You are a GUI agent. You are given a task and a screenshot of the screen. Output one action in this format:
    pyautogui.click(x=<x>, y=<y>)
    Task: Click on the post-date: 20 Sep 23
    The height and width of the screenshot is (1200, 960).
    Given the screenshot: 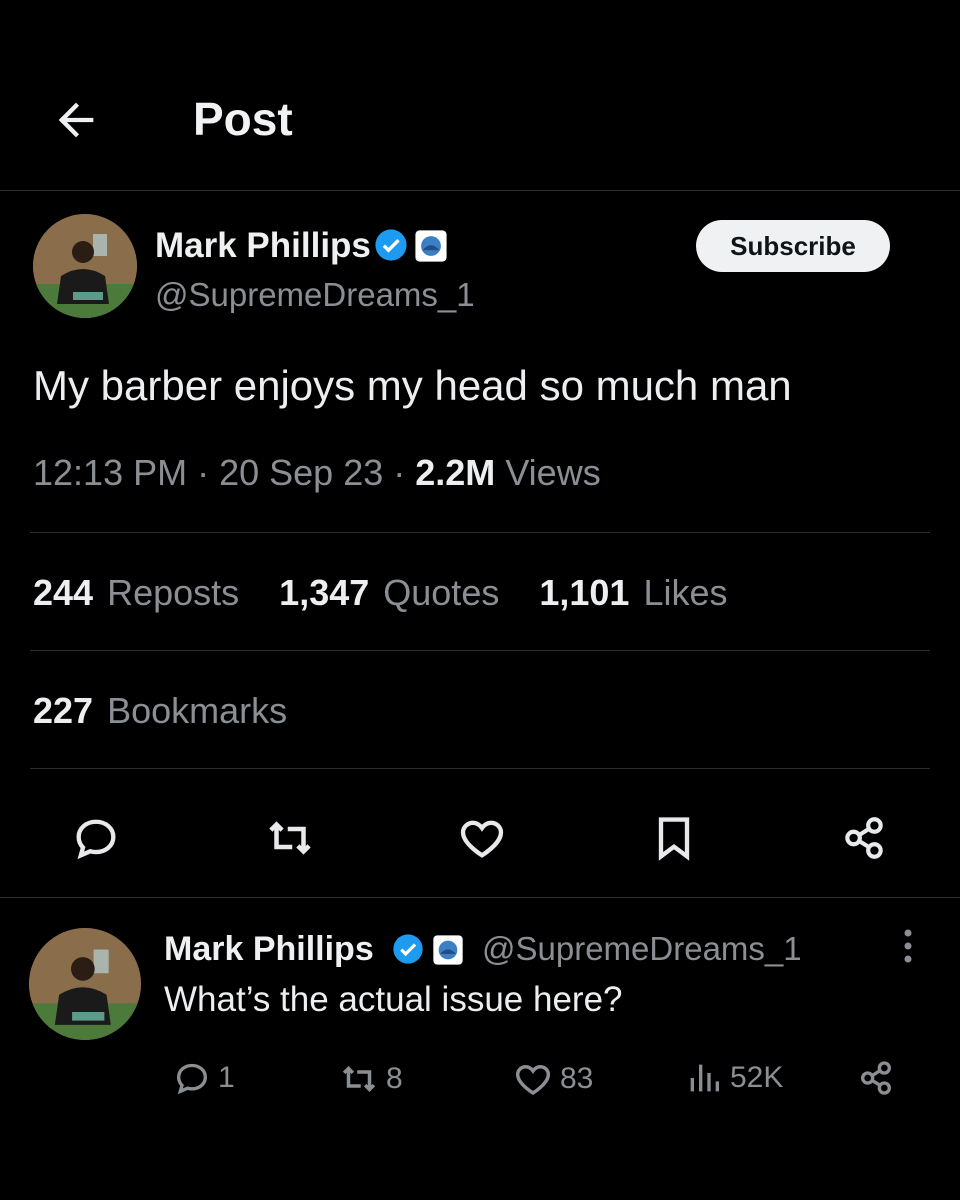 What is the action you would take?
    pyautogui.click(x=301, y=472)
    